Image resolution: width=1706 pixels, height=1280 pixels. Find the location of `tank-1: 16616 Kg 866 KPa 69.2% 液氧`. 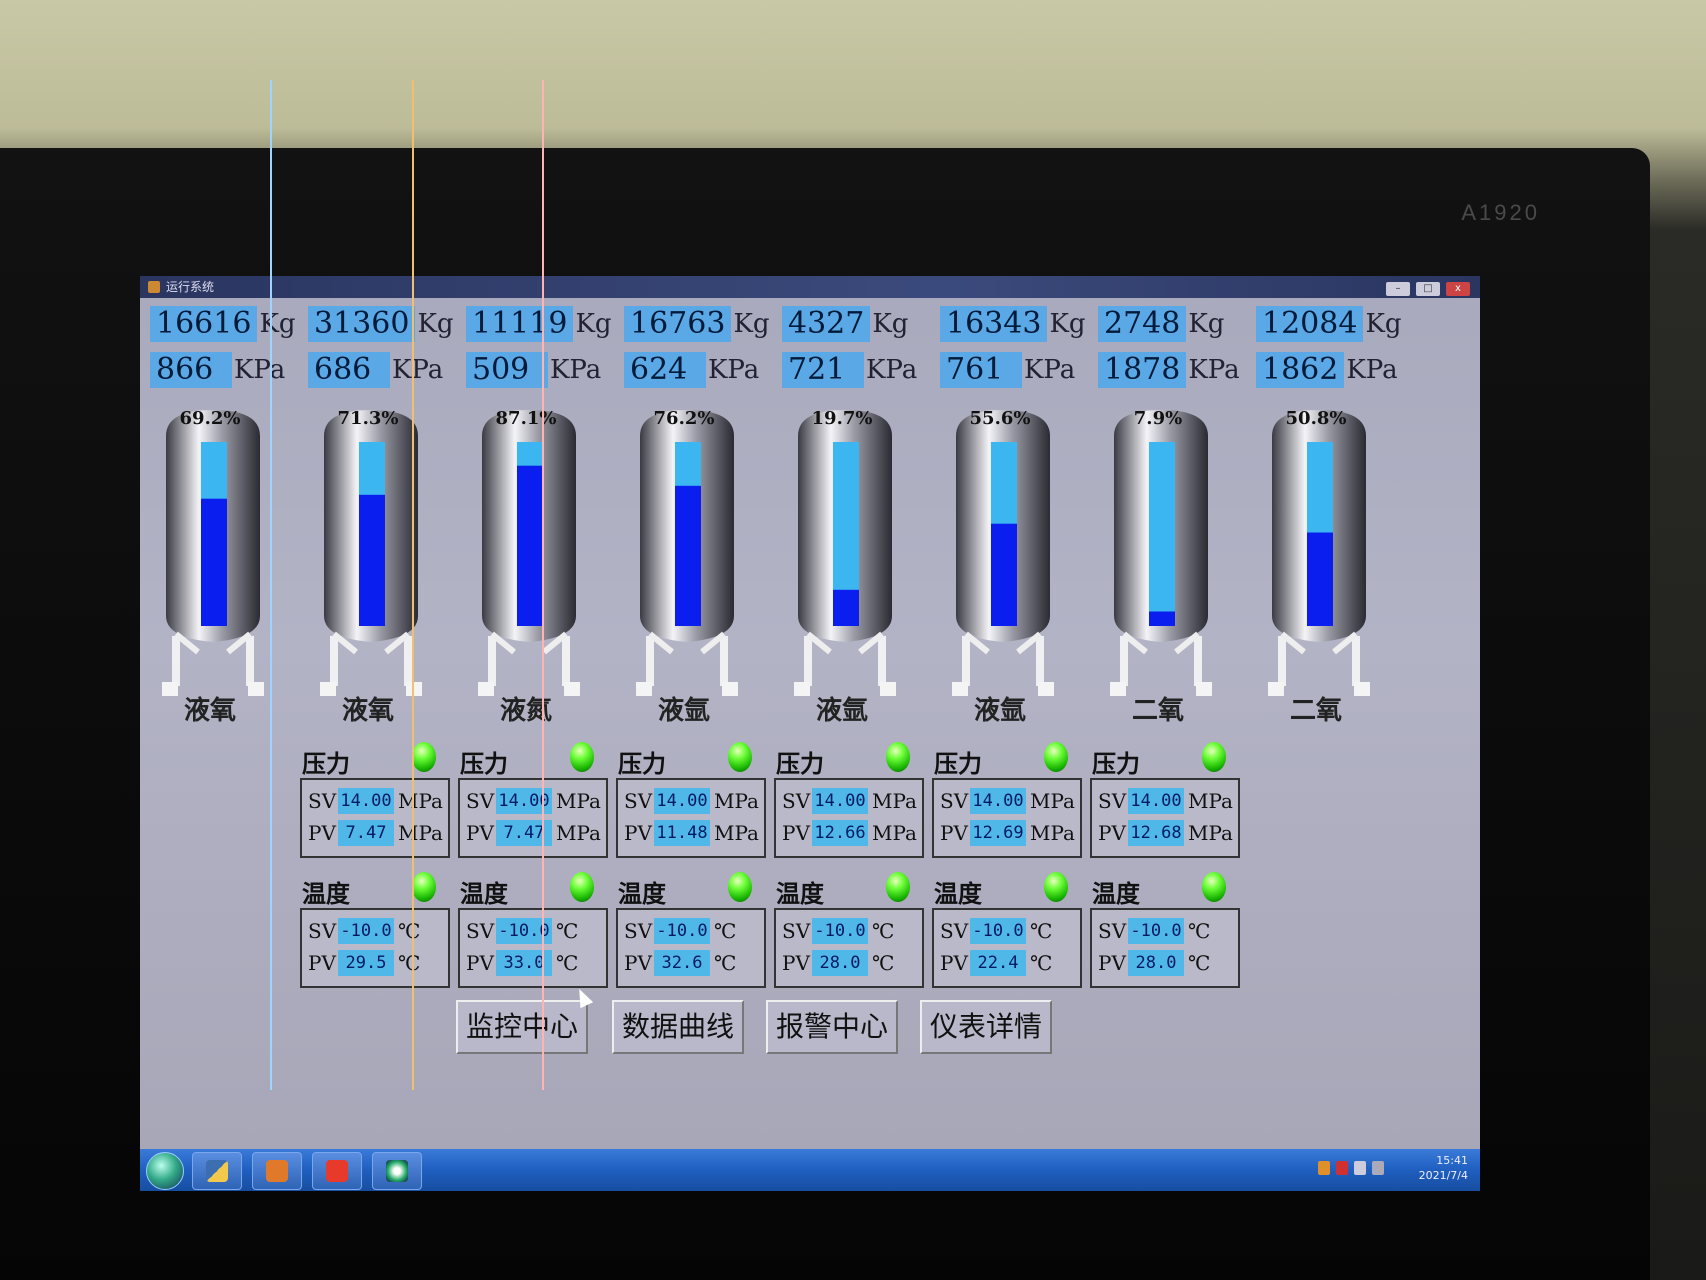

tank-1: 16616 Kg 866 KPa 69.2% 液氧 is located at coordinates (230, 526).